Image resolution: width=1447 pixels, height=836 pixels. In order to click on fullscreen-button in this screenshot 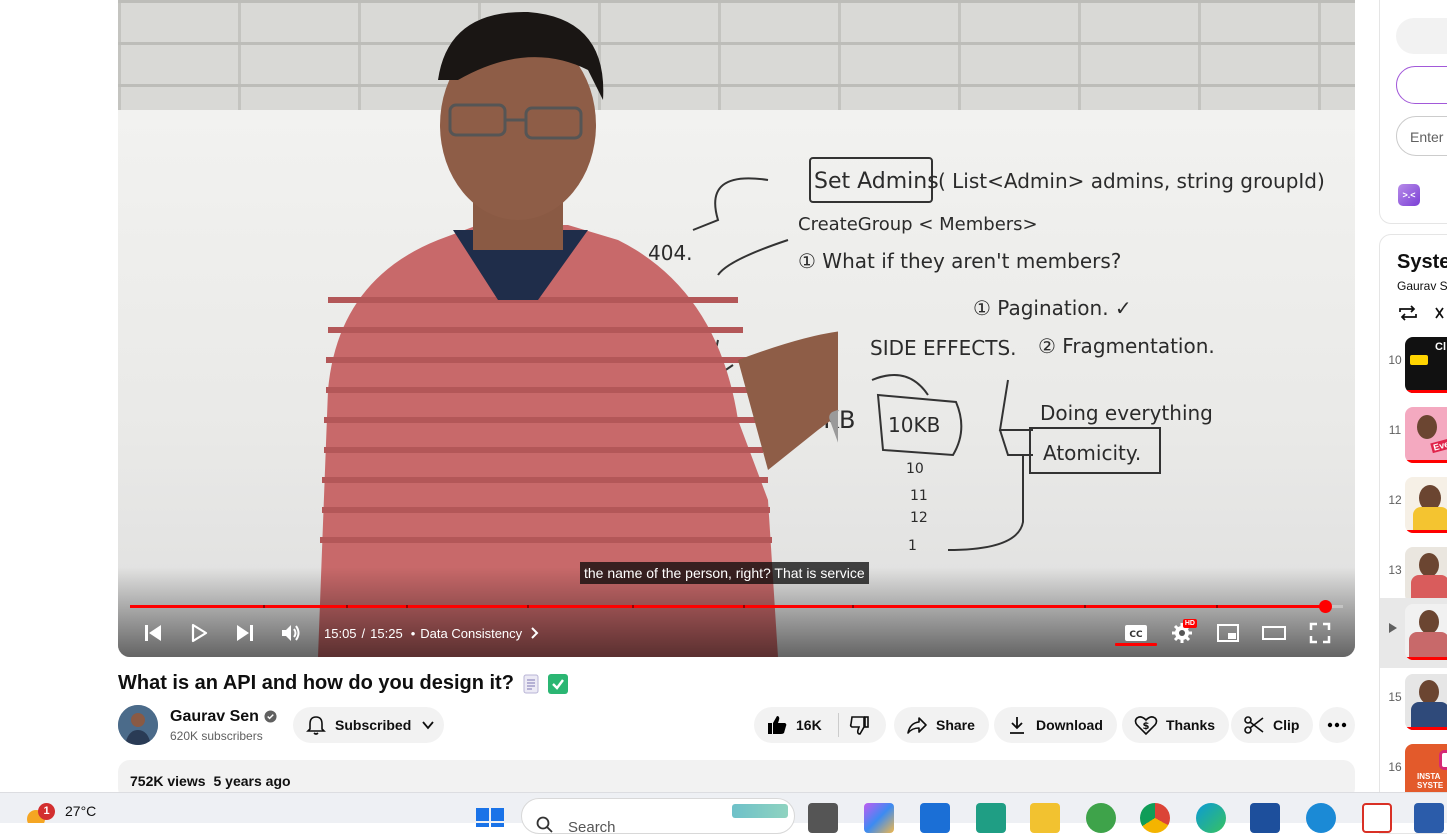, I will do `click(1320, 633)`.